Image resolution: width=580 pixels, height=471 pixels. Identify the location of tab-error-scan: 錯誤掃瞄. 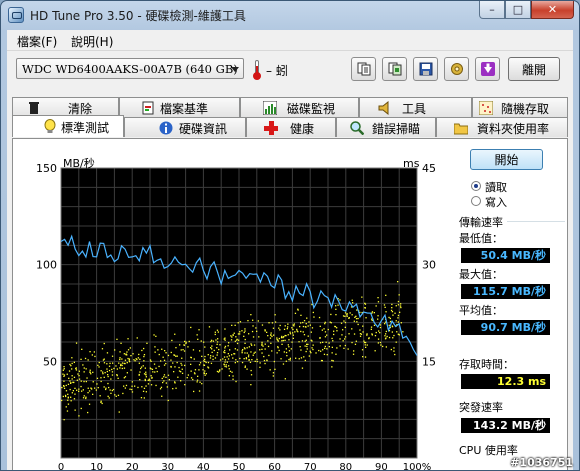
(386, 127).